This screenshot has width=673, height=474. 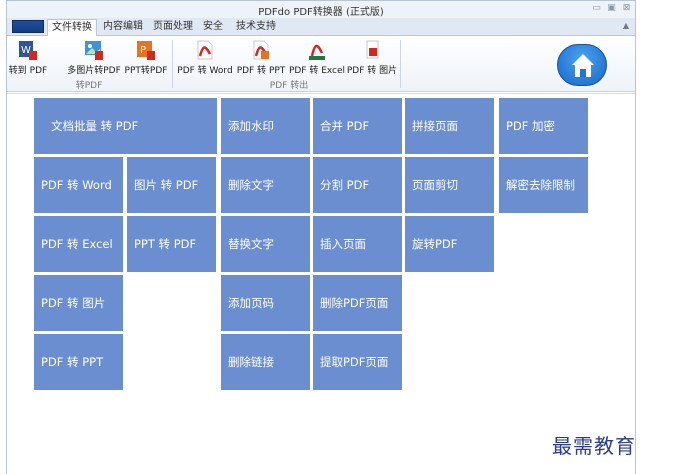 I want to click on pdf-to-ppt-button: PDF 转 PPT, so click(x=261, y=59).